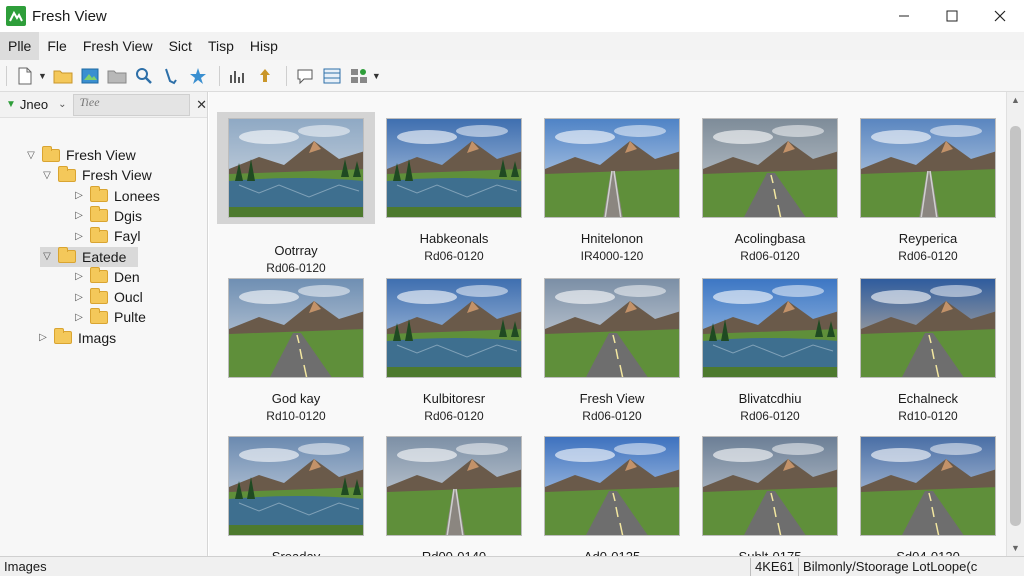 This screenshot has height=576, width=1024. I want to click on thumbnail-item: Ad0-0125, so click(612, 501).